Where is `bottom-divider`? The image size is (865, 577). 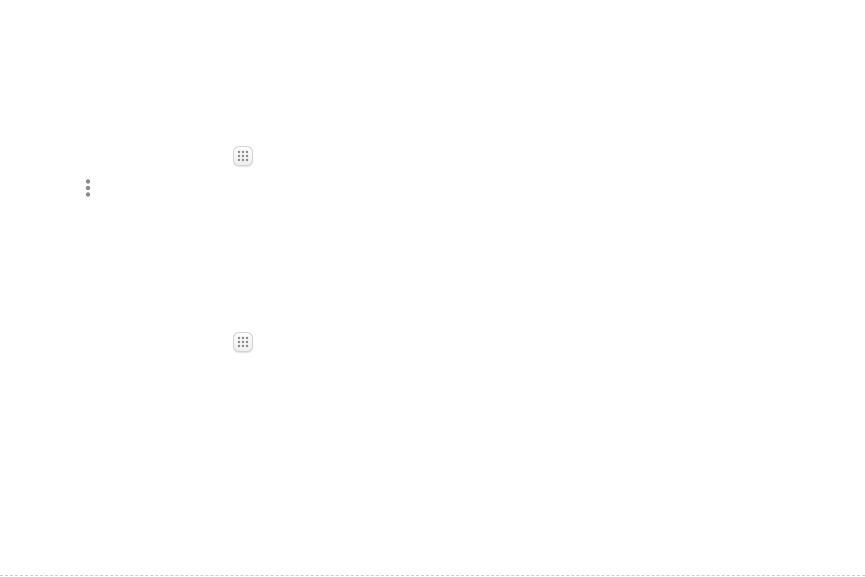
bottom-divider is located at coordinates (432, 575).